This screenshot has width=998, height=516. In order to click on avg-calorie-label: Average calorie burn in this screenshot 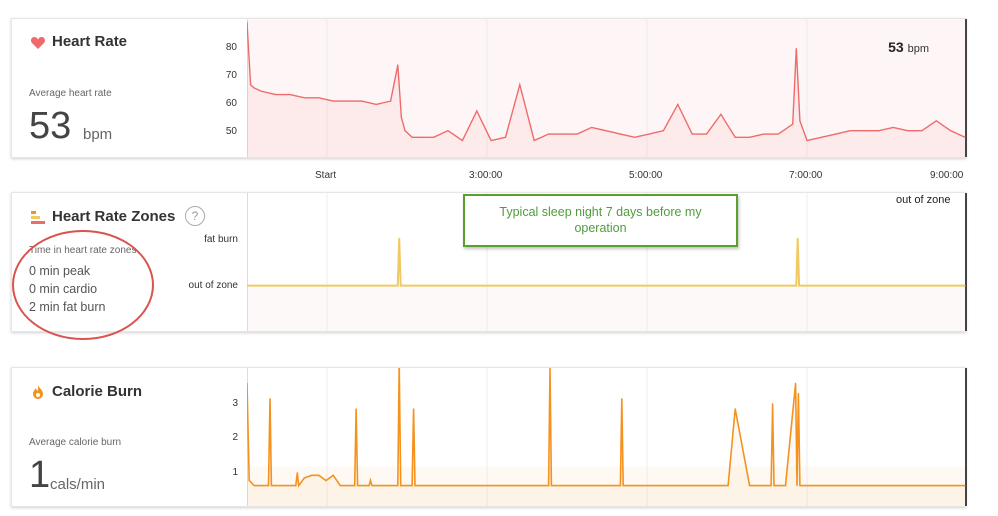, I will do `click(75, 442)`.